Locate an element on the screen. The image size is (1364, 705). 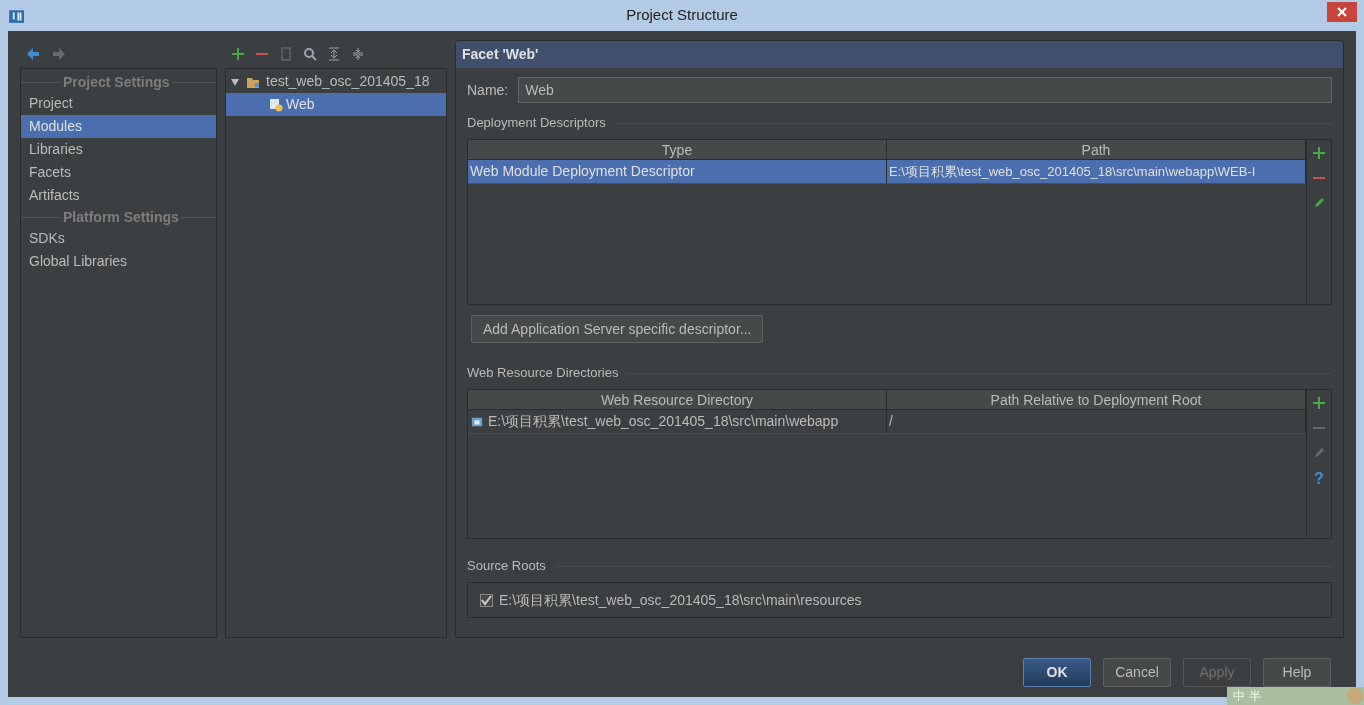
close-button is located at coordinates (1342, 12).